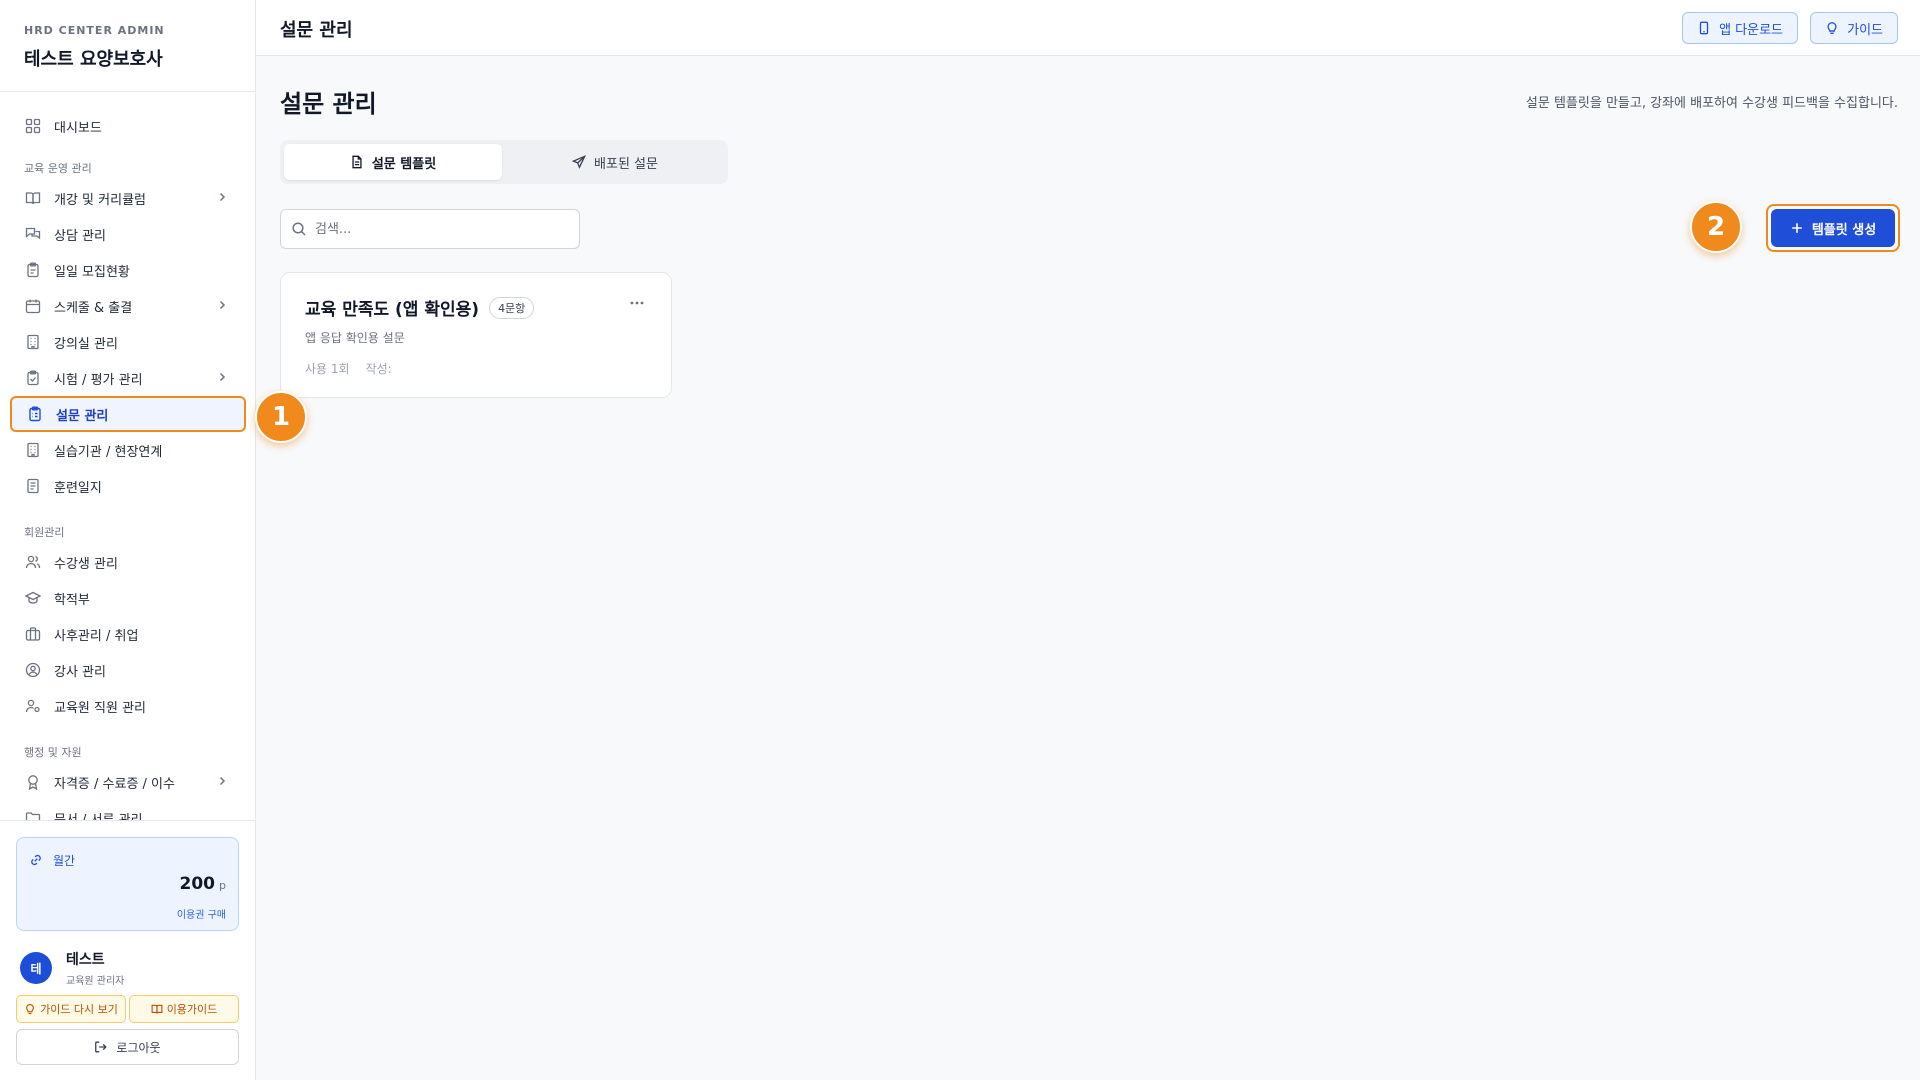 The height and width of the screenshot is (1080, 1920). Describe the element at coordinates (281, 417) in the screenshot. I see `annotation-badge-1: 1` at that location.